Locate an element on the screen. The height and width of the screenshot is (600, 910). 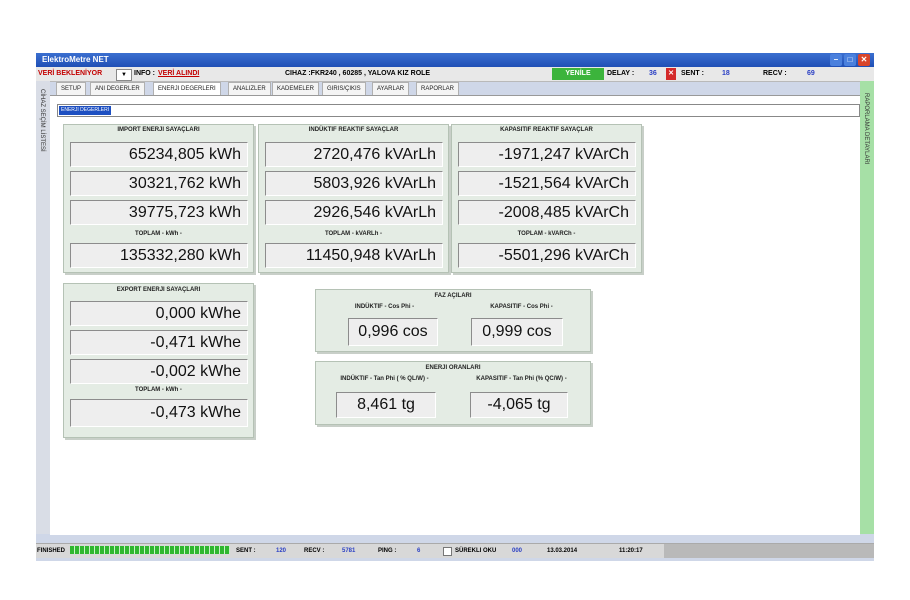
capacitive-value-2: -1521,564 kVArCh is located at coordinates (547, 183).